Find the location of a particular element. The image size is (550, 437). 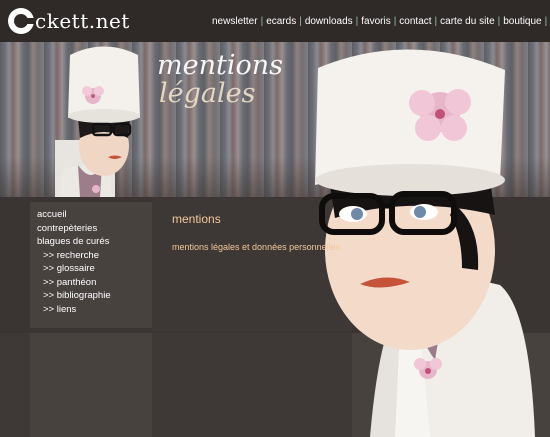

sidebar-item-accueil: accueil is located at coordinates (94, 215).